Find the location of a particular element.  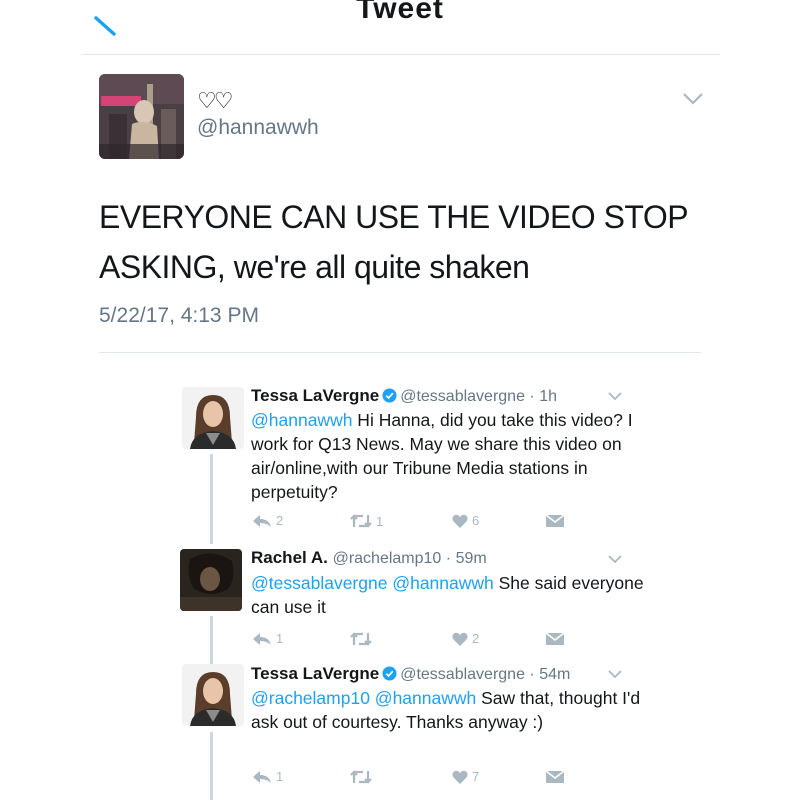

tweet-timestamp: 5/22/17, 4:13 PM is located at coordinates (179, 315).